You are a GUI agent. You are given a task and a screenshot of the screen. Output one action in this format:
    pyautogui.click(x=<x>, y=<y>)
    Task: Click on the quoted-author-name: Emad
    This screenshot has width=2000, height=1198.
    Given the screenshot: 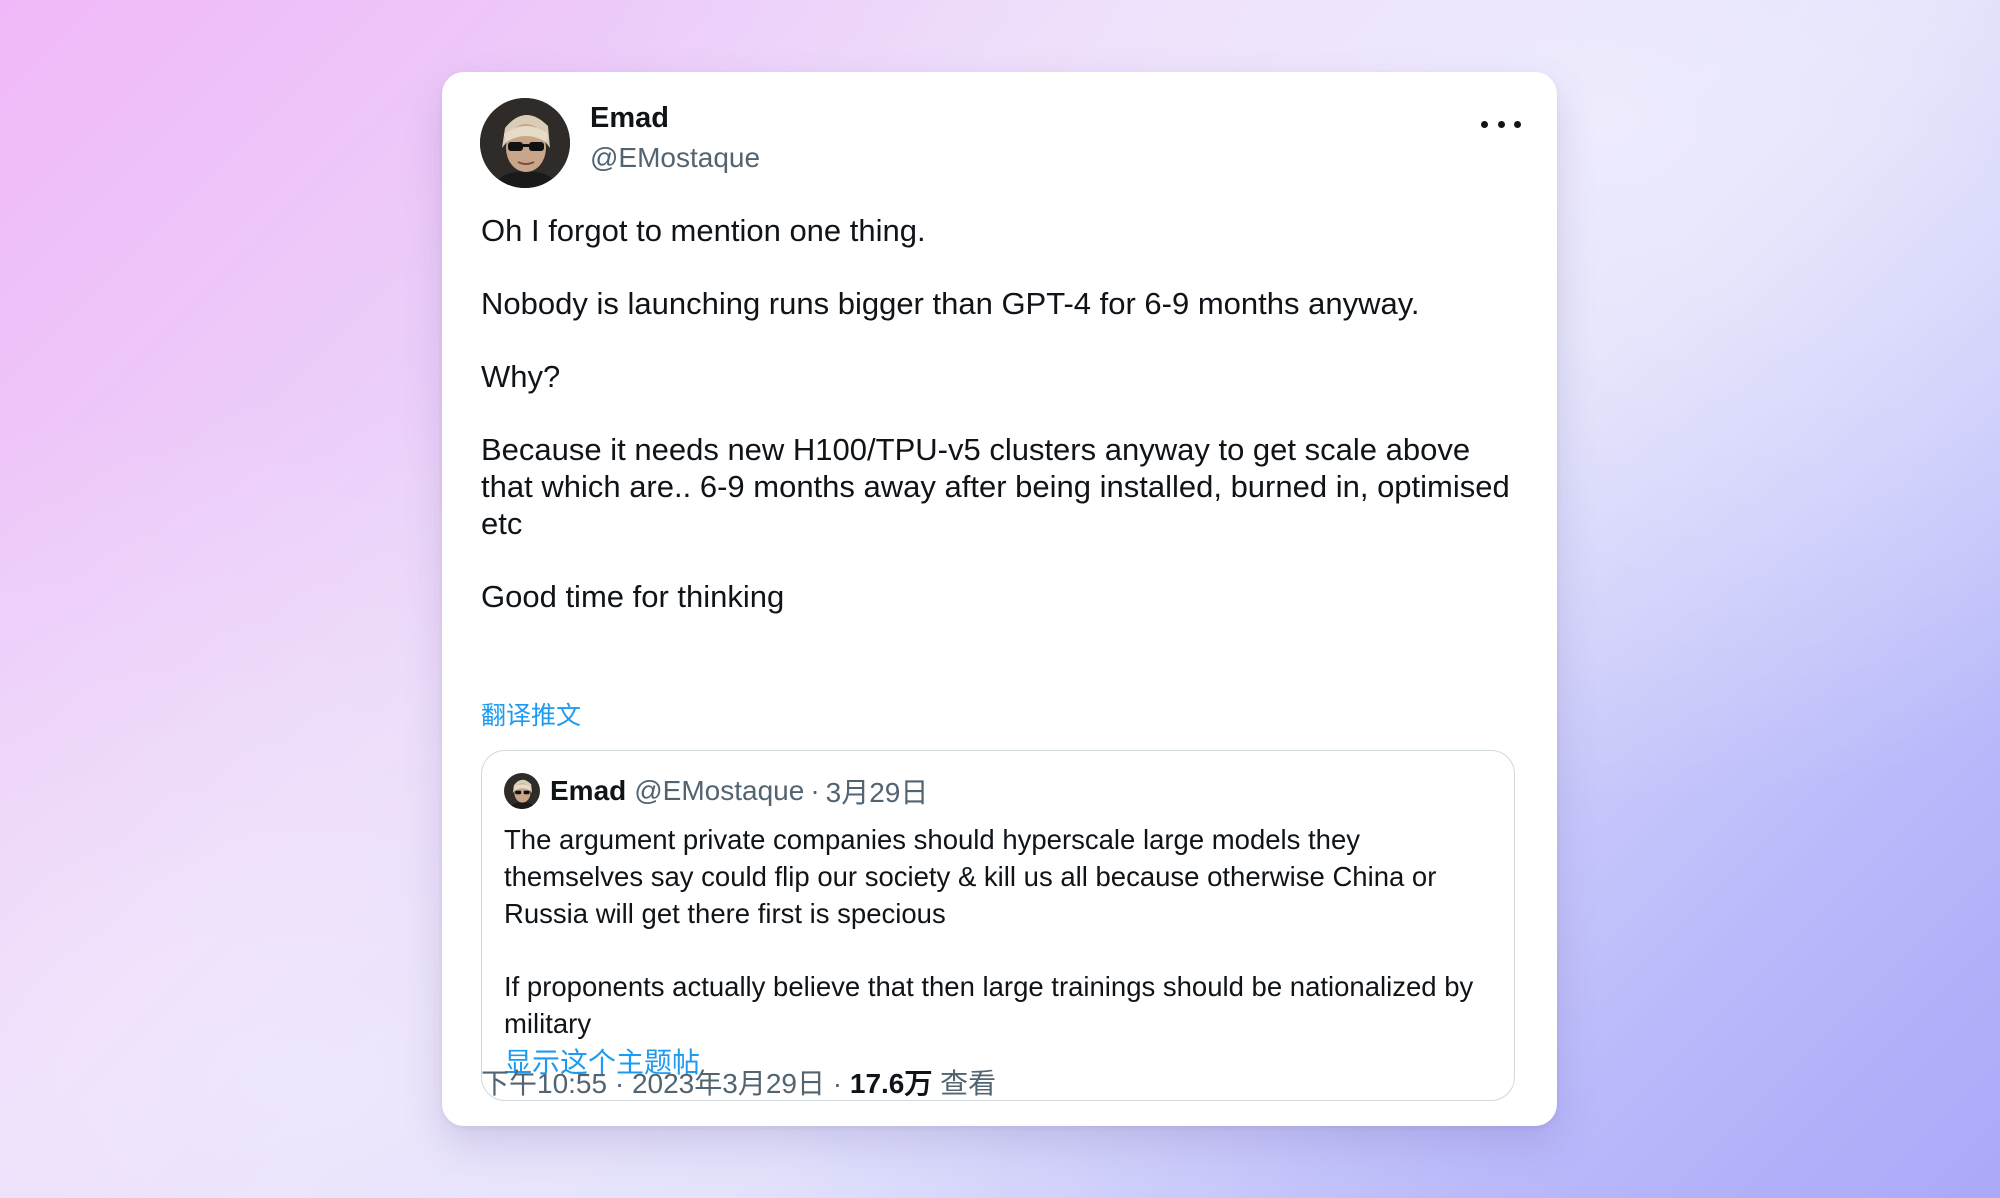 What is the action you would take?
    pyautogui.click(x=588, y=790)
    